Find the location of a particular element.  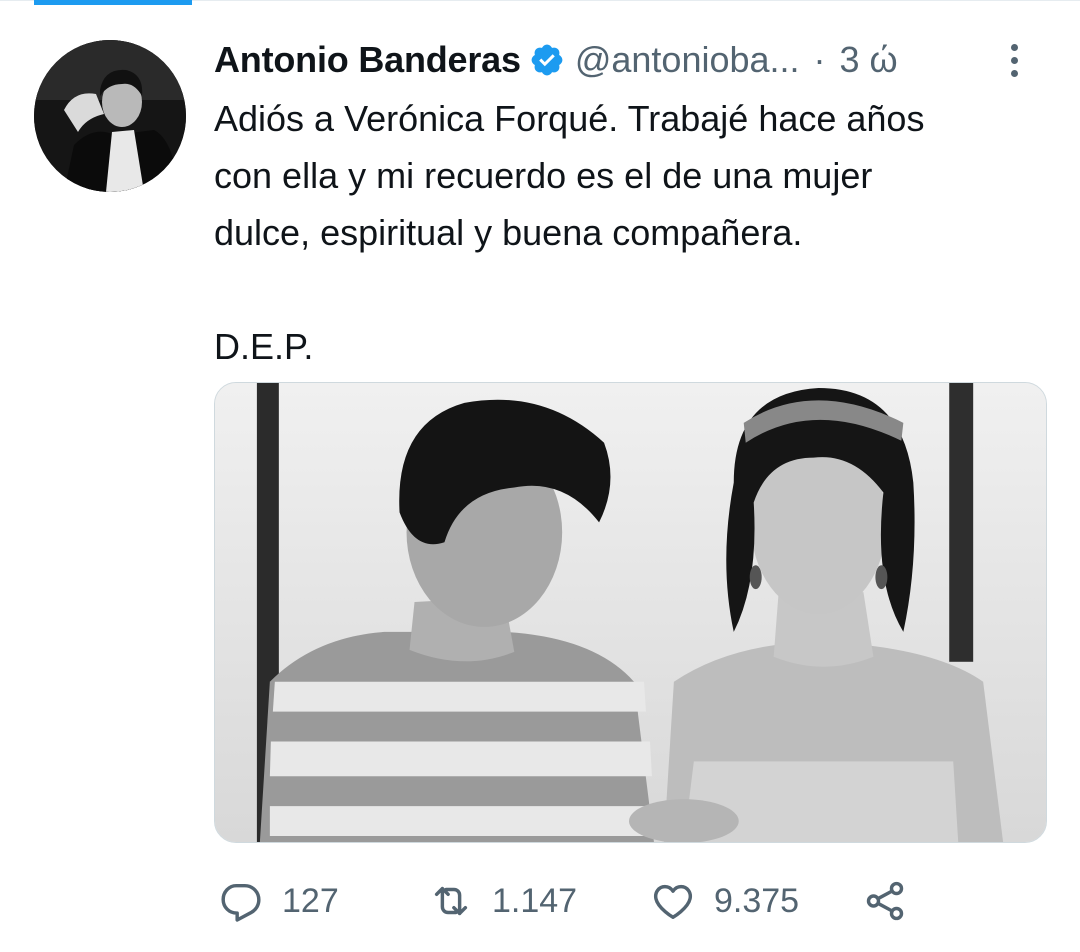

reply-button: 127 is located at coordinates (278, 901).